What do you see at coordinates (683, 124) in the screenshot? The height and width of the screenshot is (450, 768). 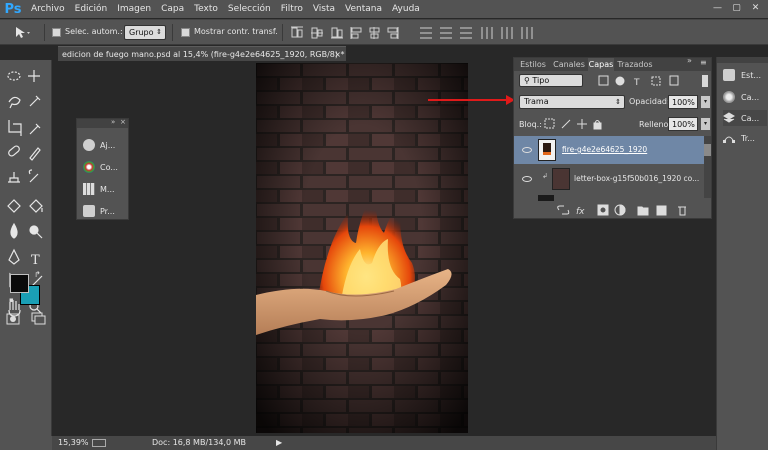 I see `fill-input: 100%` at bounding box center [683, 124].